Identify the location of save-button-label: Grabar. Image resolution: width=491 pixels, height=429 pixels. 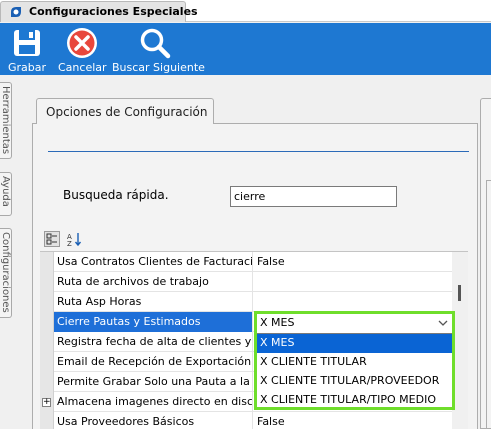
(27, 67).